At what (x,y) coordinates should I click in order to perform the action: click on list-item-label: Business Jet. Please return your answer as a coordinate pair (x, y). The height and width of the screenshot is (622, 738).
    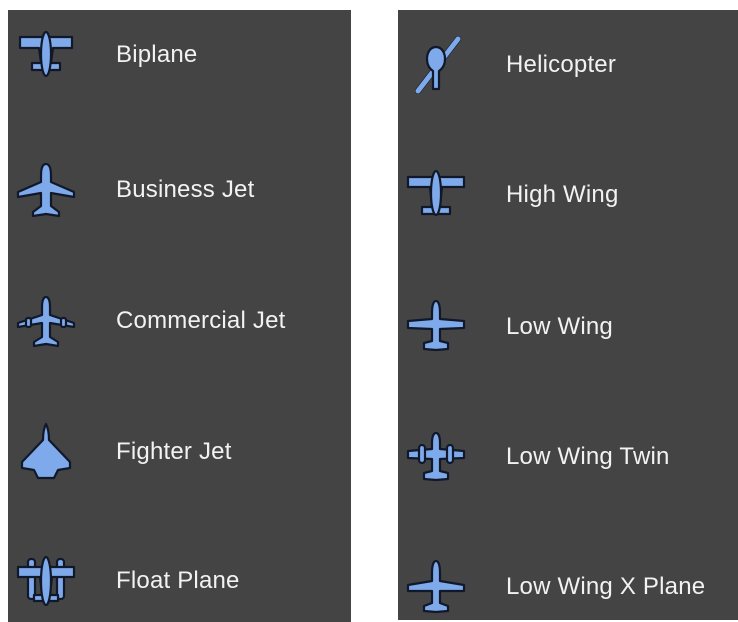
    Looking at the image, I should click on (185, 189).